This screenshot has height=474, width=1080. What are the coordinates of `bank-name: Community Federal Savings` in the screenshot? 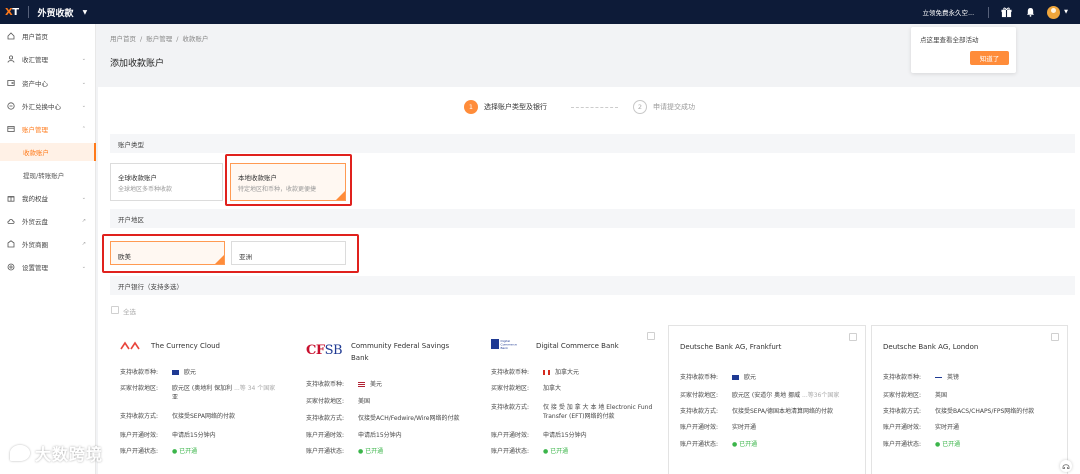 It's located at (400, 346).